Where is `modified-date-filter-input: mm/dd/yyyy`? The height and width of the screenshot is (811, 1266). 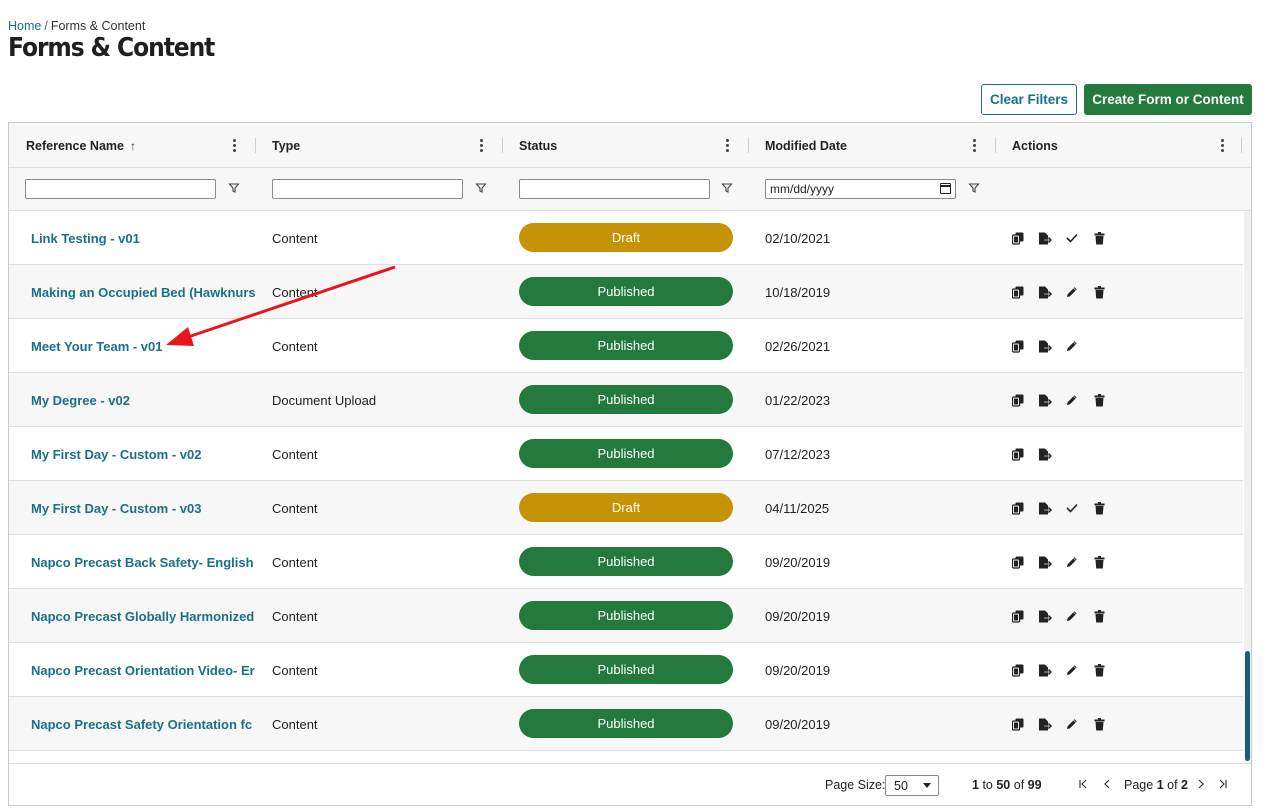 modified-date-filter-input: mm/dd/yyyy is located at coordinates (860, 189).